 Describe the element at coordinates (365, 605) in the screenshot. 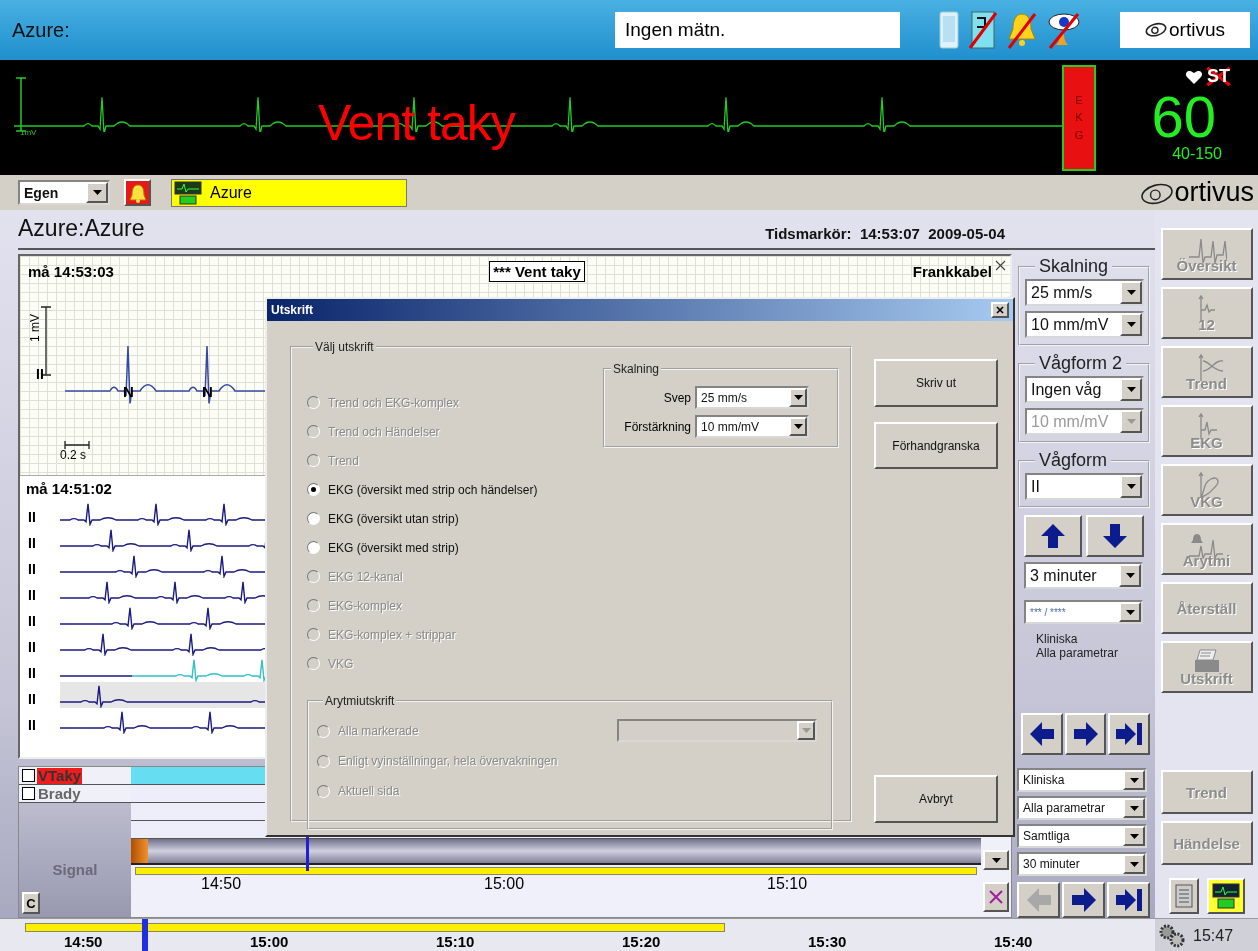

I see `option-label: EKG-komplex` at that location.